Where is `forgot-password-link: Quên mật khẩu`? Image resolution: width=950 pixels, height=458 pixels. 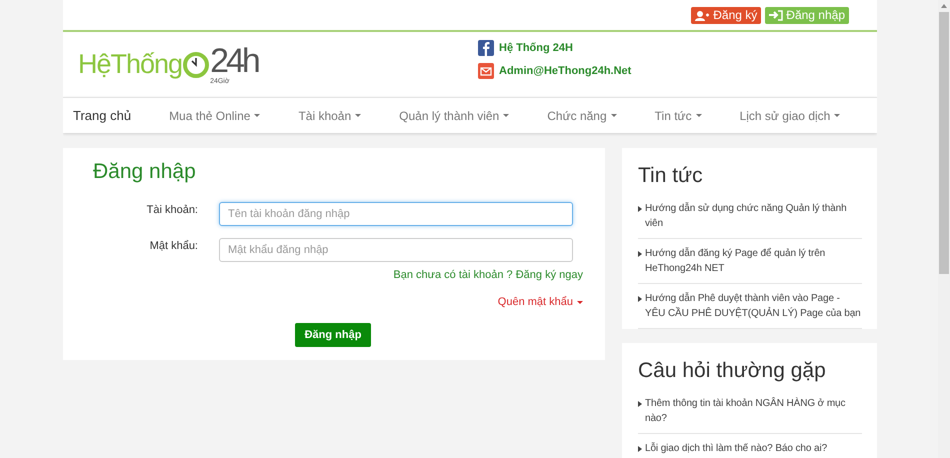
forgot-password-link: Quên mật khẩu is located at coordinates (540, 302).